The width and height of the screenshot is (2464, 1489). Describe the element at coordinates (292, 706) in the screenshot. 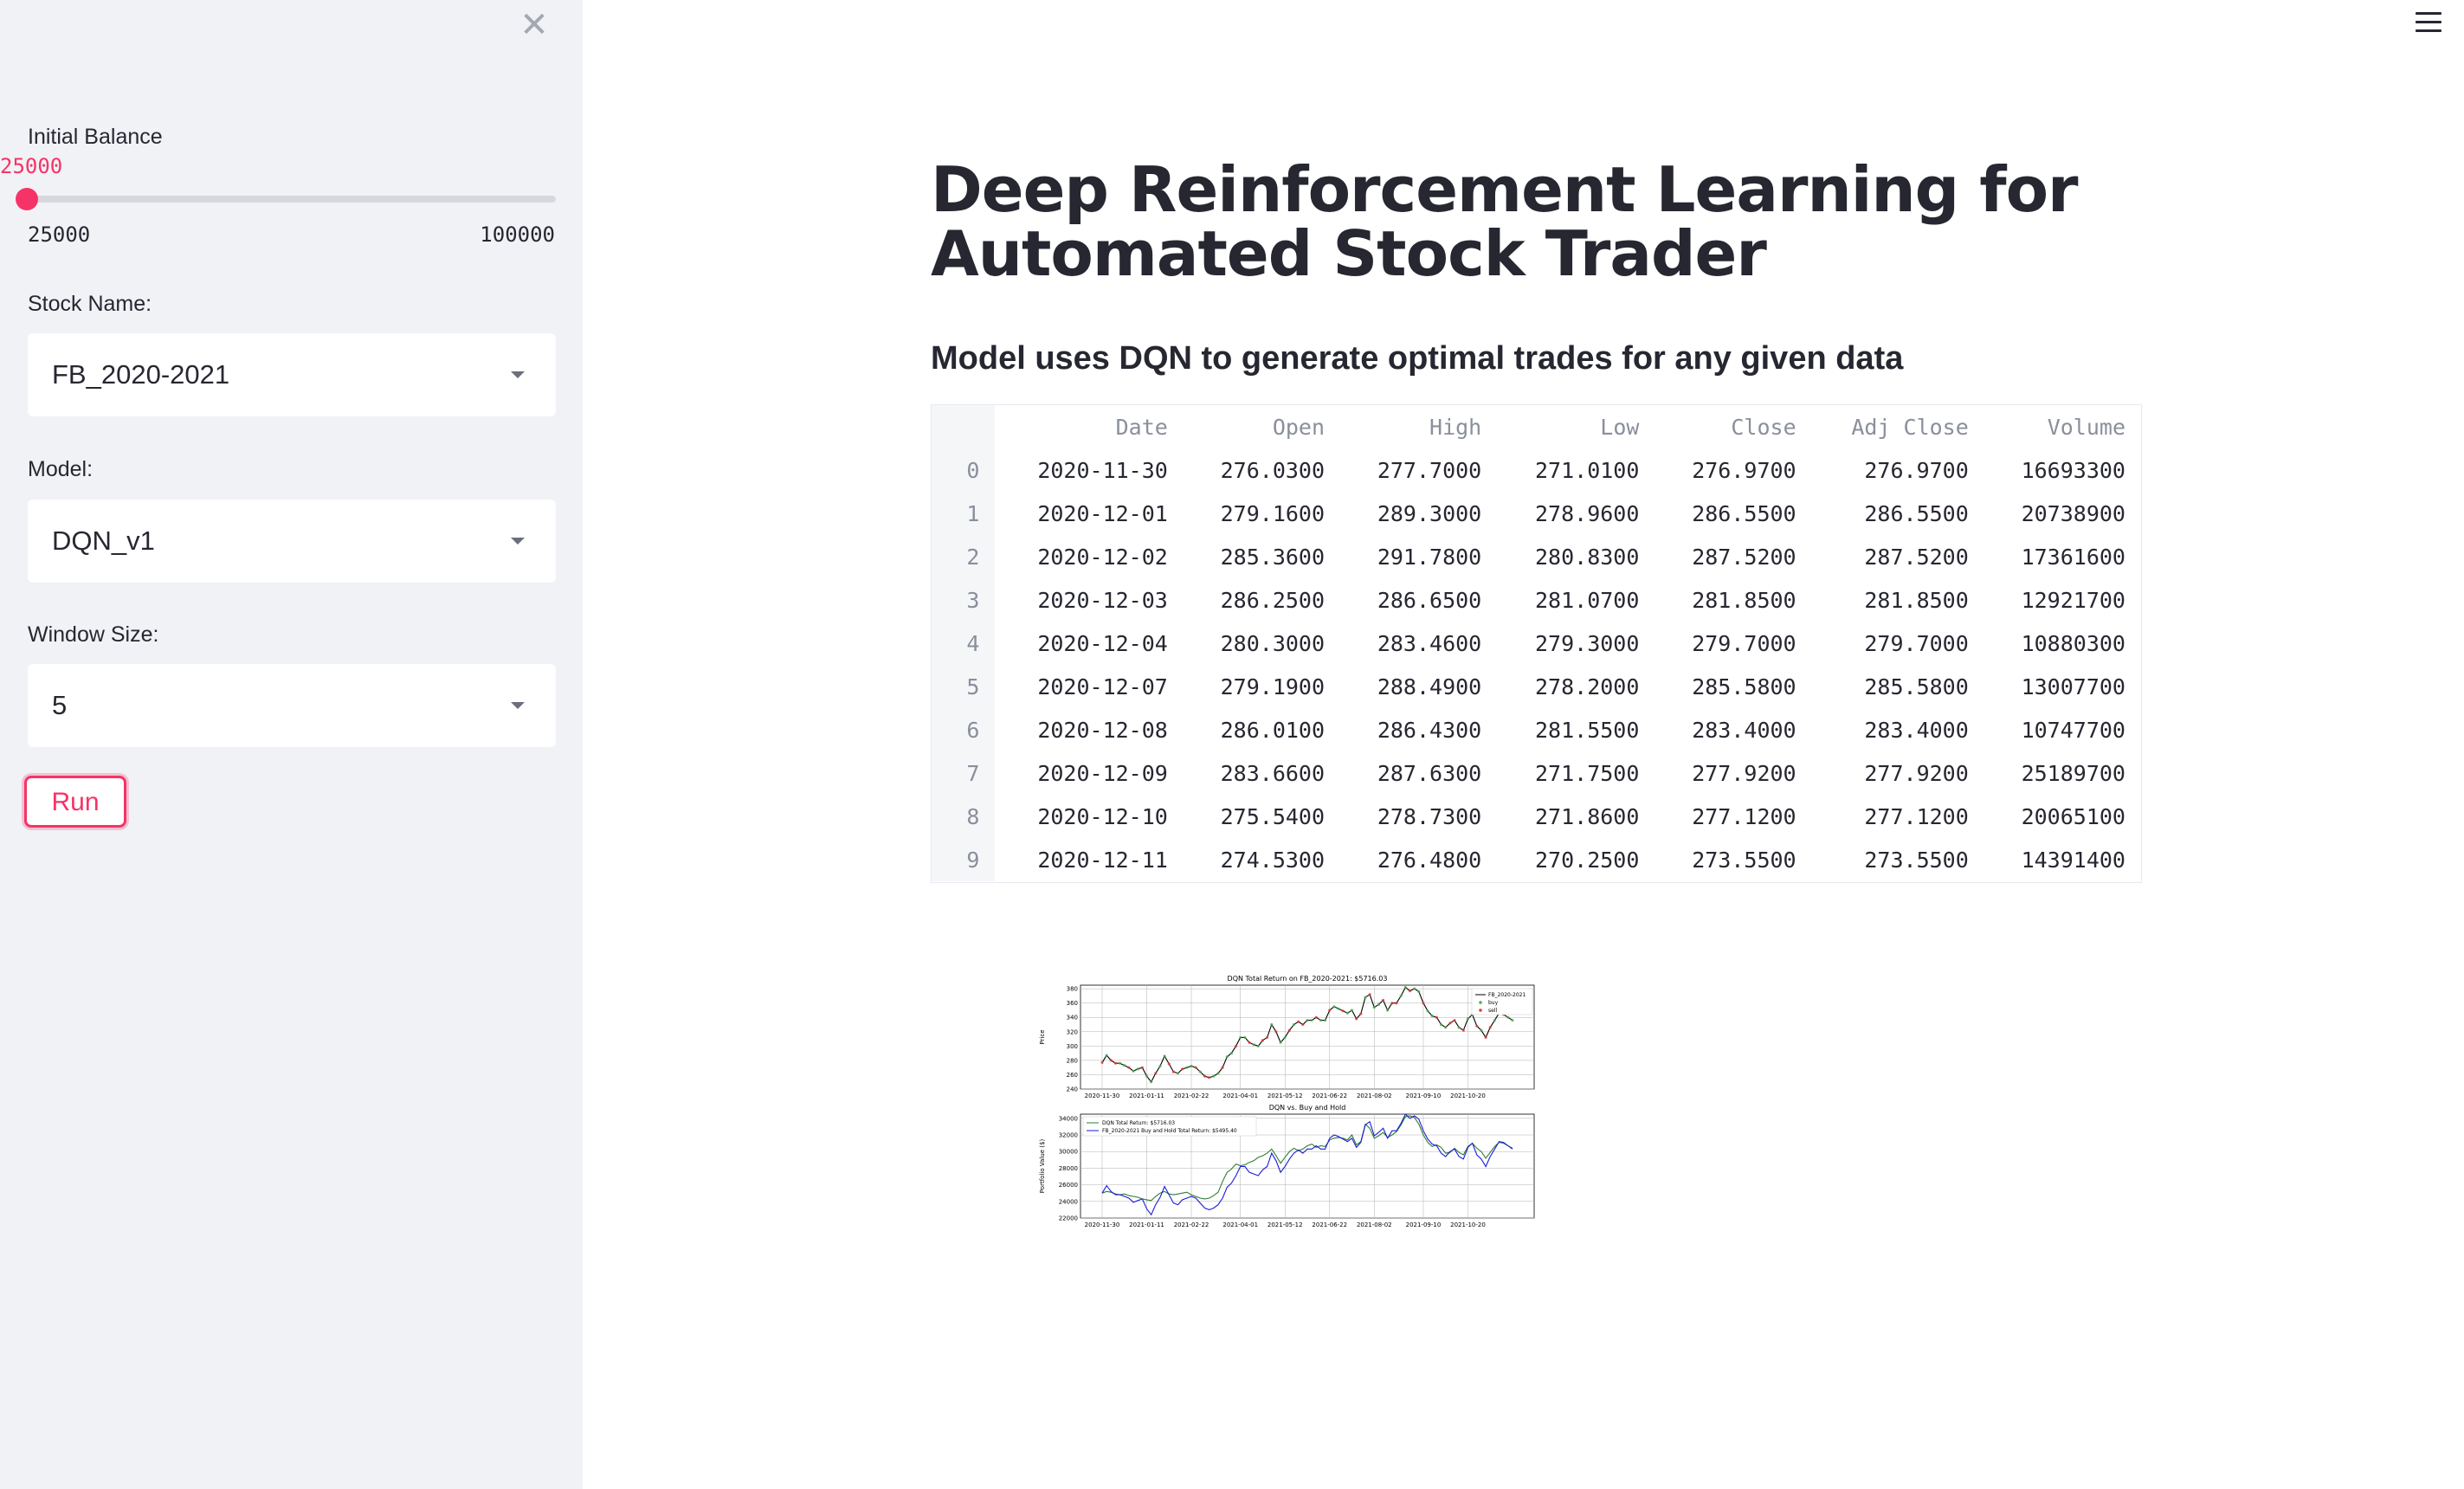

I see `window-size-select: 5` at that location.